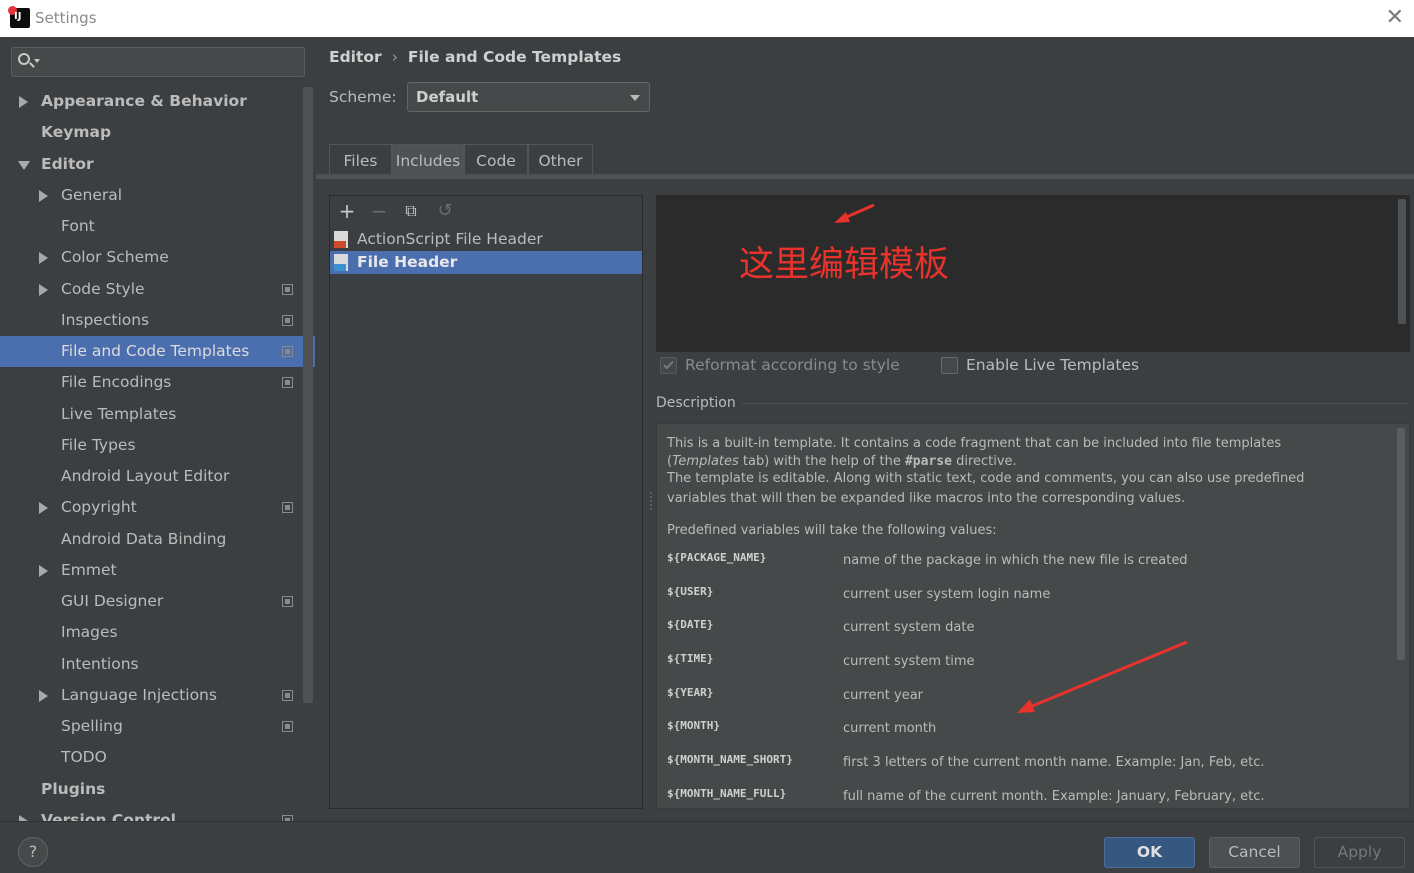 This screenshot has width=1414, height=873. I want to click on sidebar-item-language-injections: Language Injections, so click(157, 695).